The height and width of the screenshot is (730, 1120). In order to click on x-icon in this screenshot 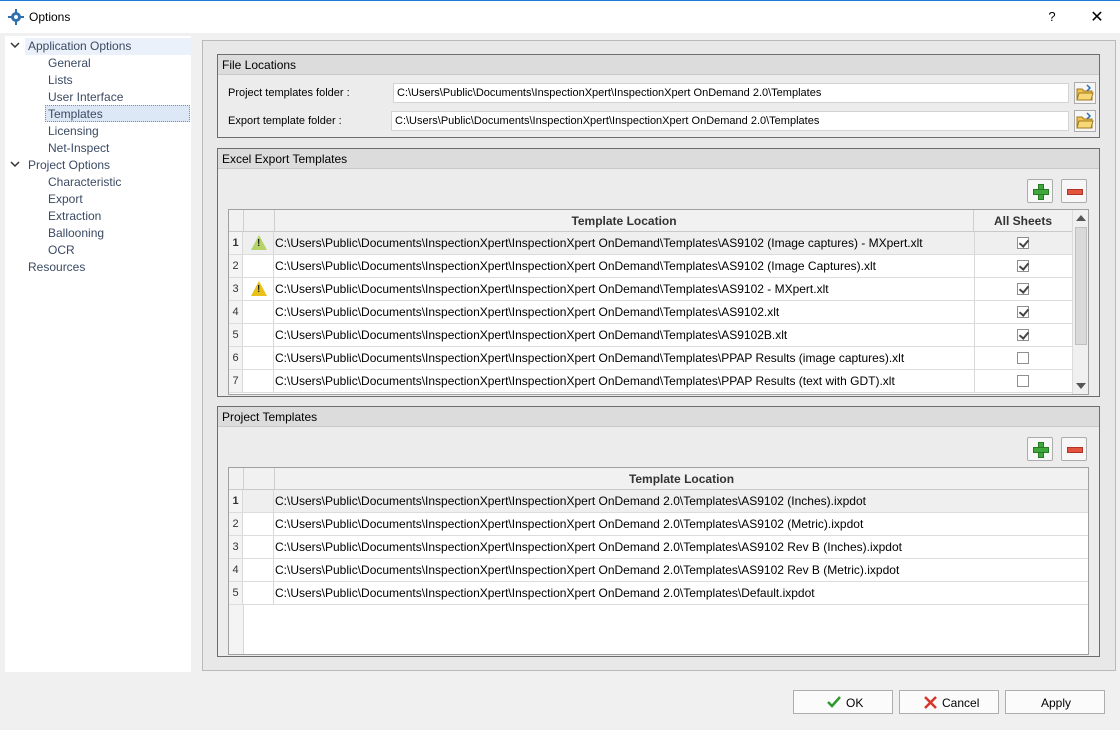, I will do `click(930, 702)`.